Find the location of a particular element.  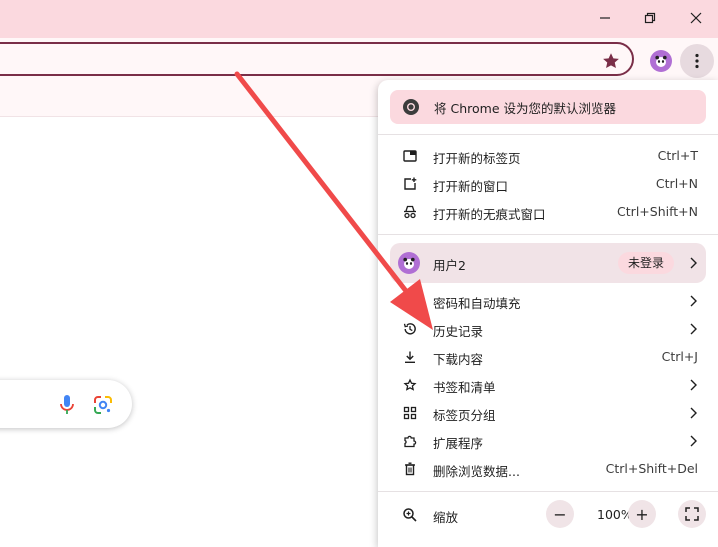

google-lens-icon is located at coordinates (103, 405).